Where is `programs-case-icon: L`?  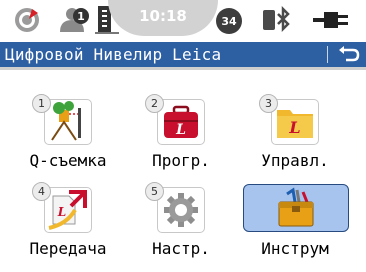
programs-case-icon: L is located at coordinates (181, 122).